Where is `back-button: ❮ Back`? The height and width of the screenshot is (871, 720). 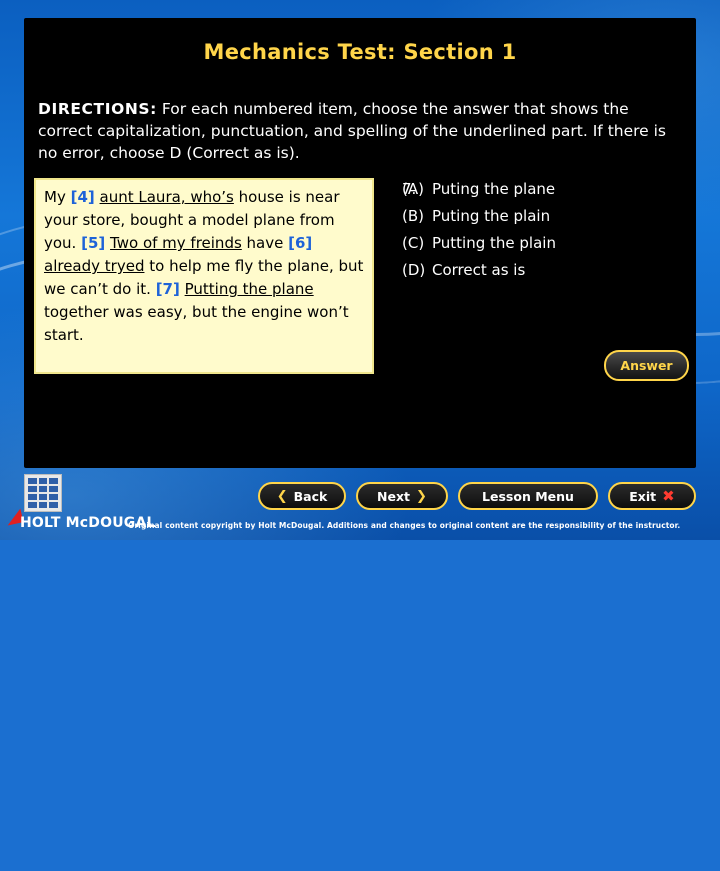 back-button: ❮ Back is located at coordinates (302, 496).